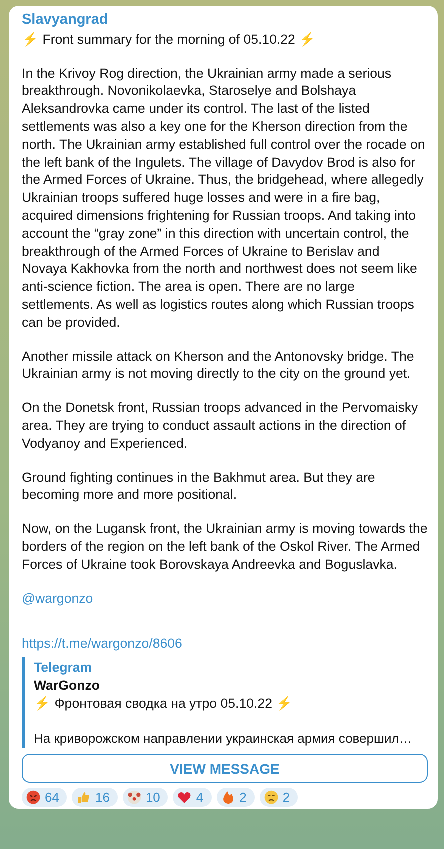 This screenshot has height=849, width=444. I want to click on reaction-chip: 16, so click(95, 798).